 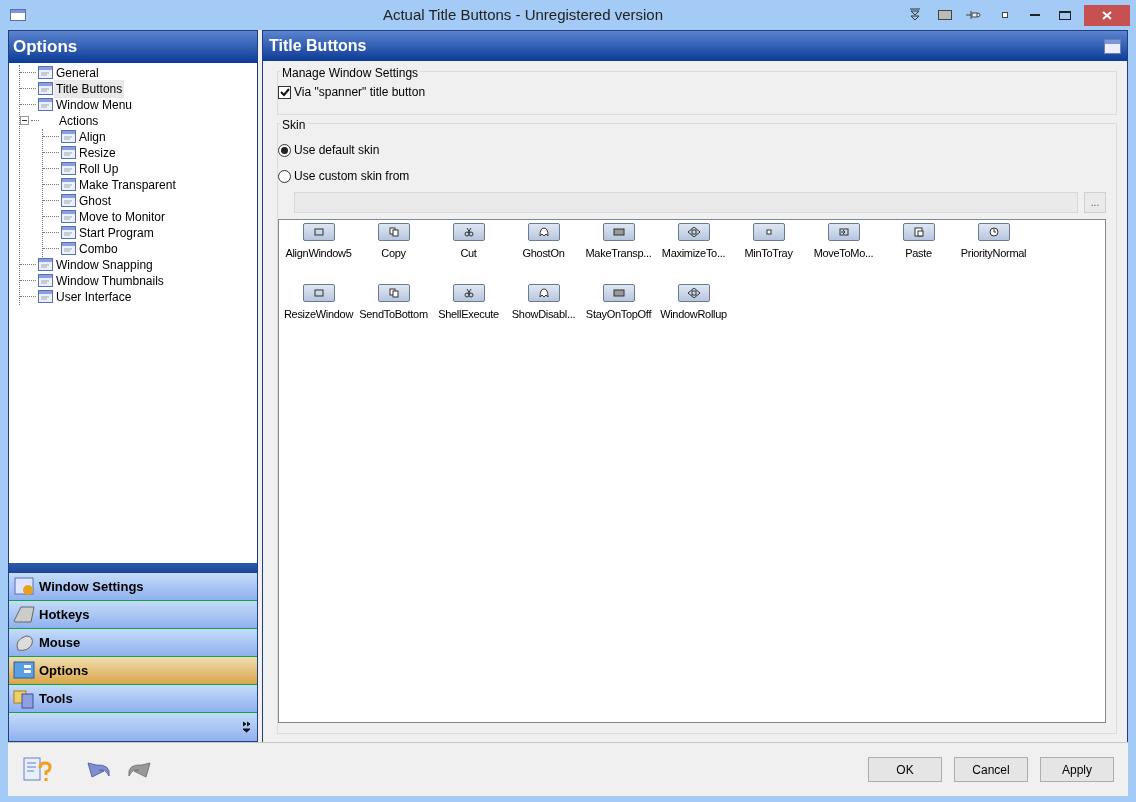 What do you see at coordinates (97, 152) in the screenshot?
I see `tree-item: Resize` at bounding box center [97, 152].